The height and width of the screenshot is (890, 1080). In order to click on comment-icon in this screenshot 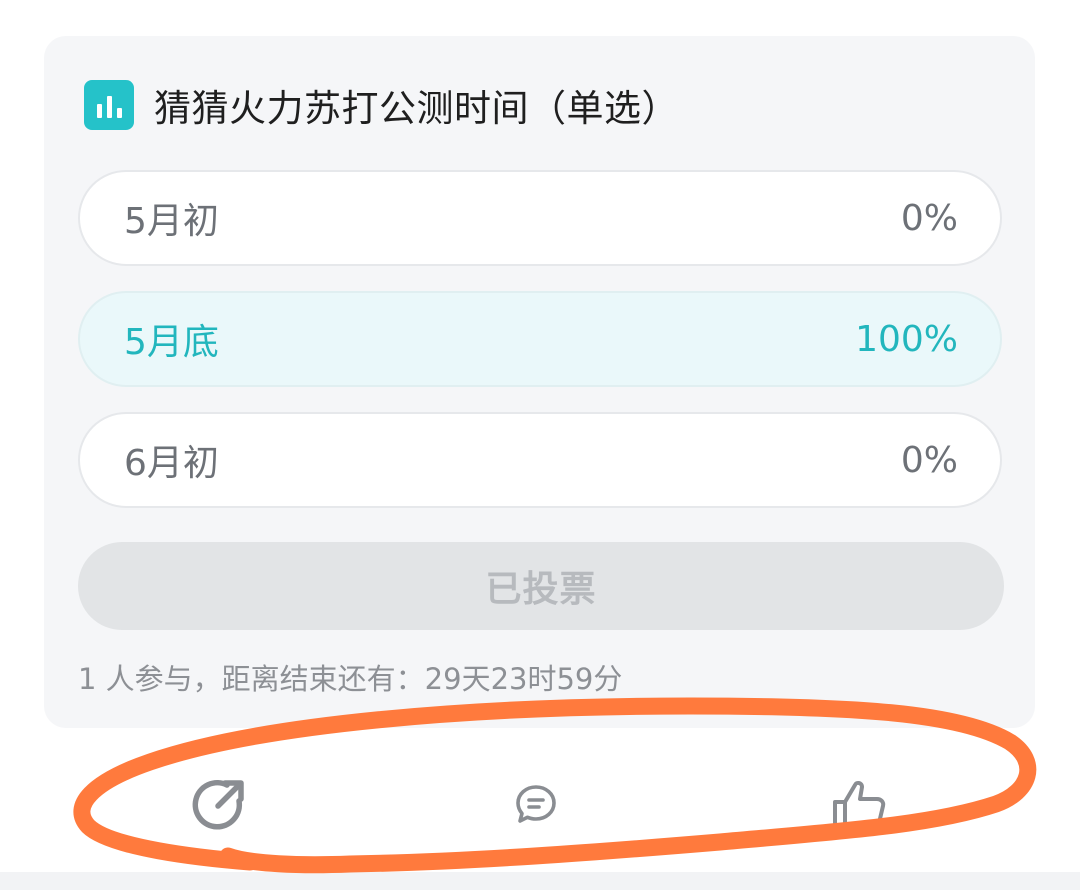, I will do `click(536, 804)`.